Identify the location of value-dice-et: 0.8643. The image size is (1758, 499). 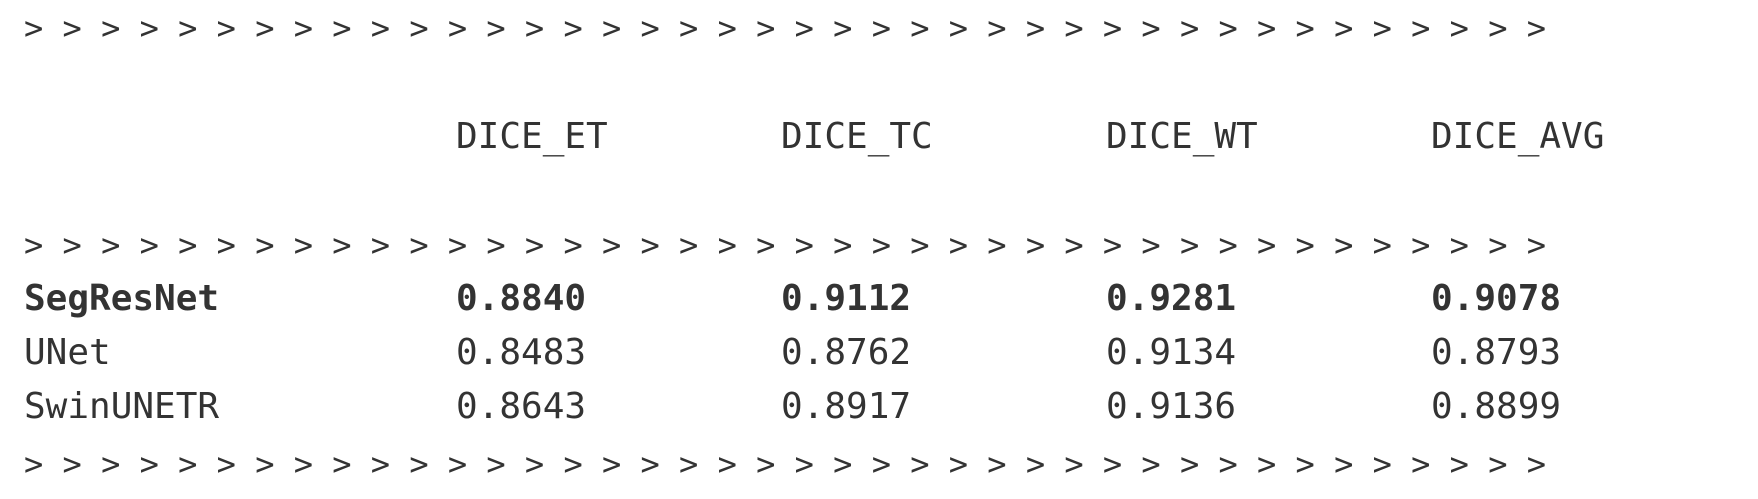
(521, 406).